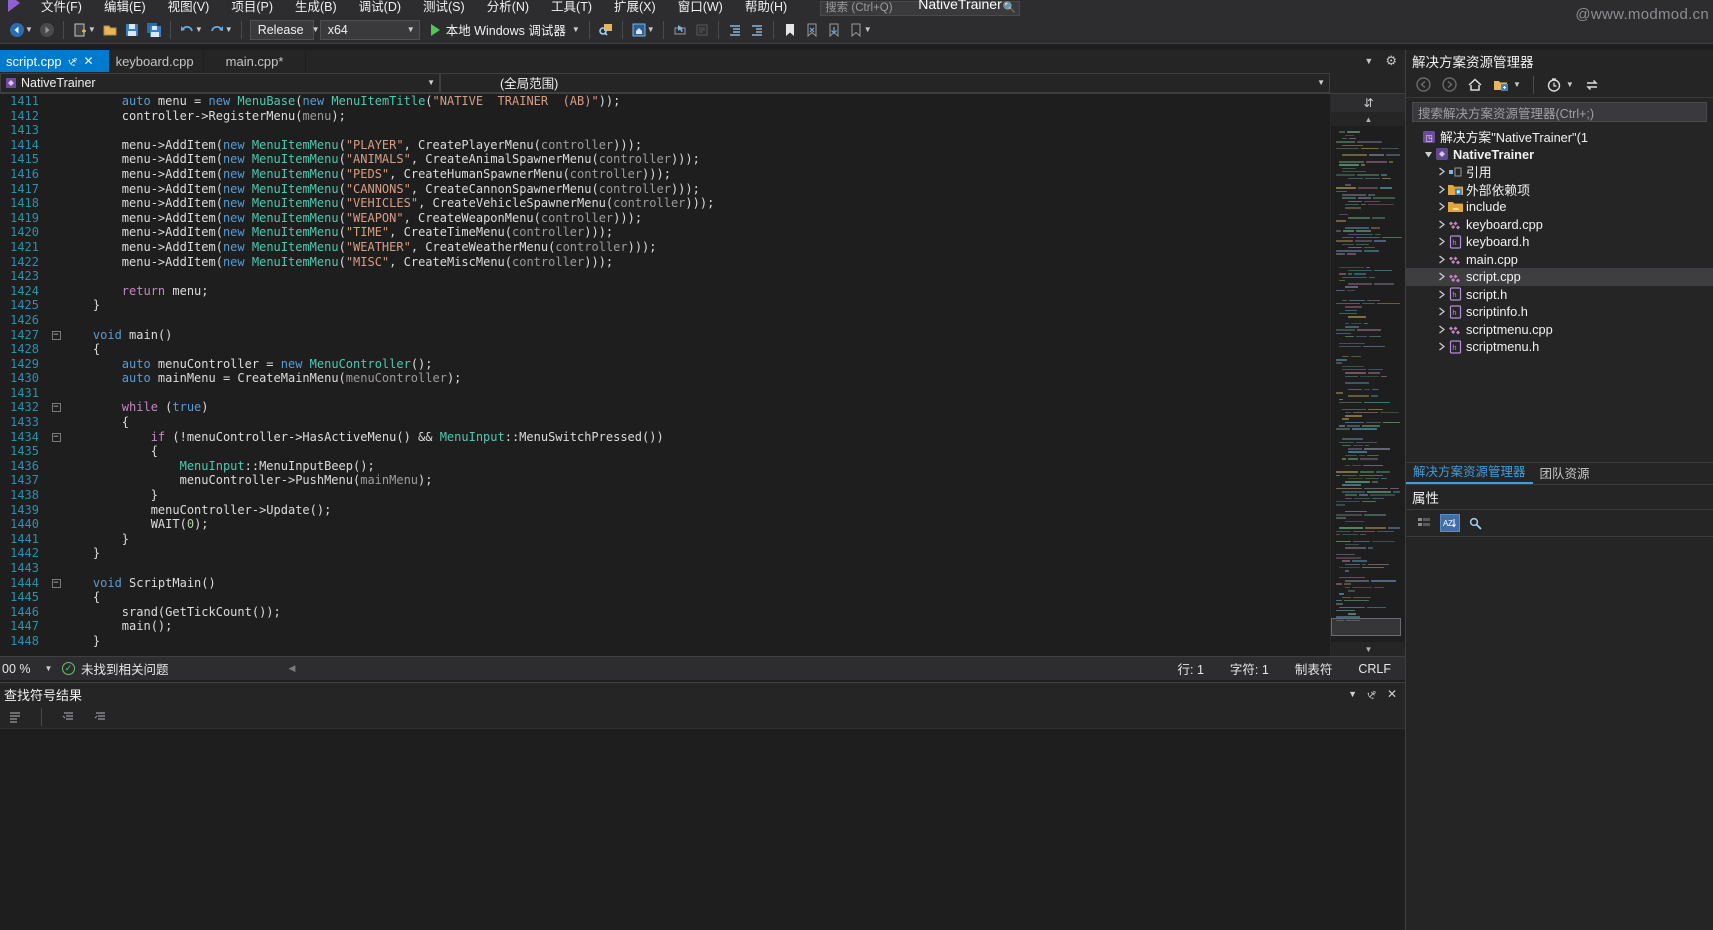  Describe the element at coordinates (1559, 225) in the screenshot. I see `tree-node-keyboard.cpp: keyboard.cpp` at that location.